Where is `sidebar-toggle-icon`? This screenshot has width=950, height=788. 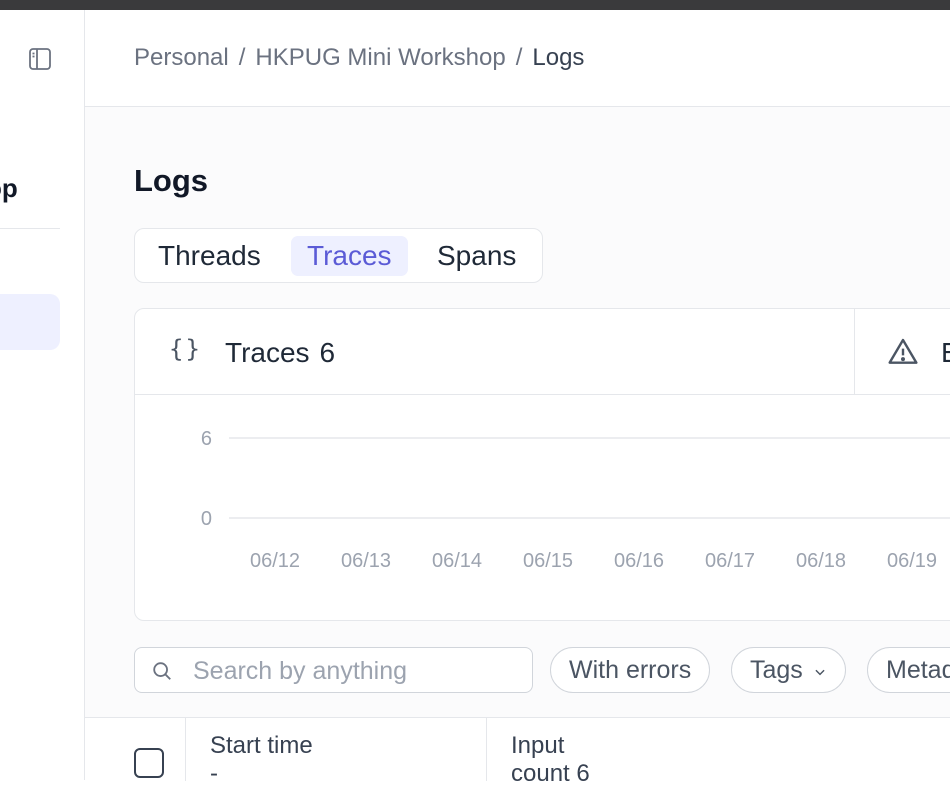 sidebar-toggle-icon is located at coordinates (40, 59).